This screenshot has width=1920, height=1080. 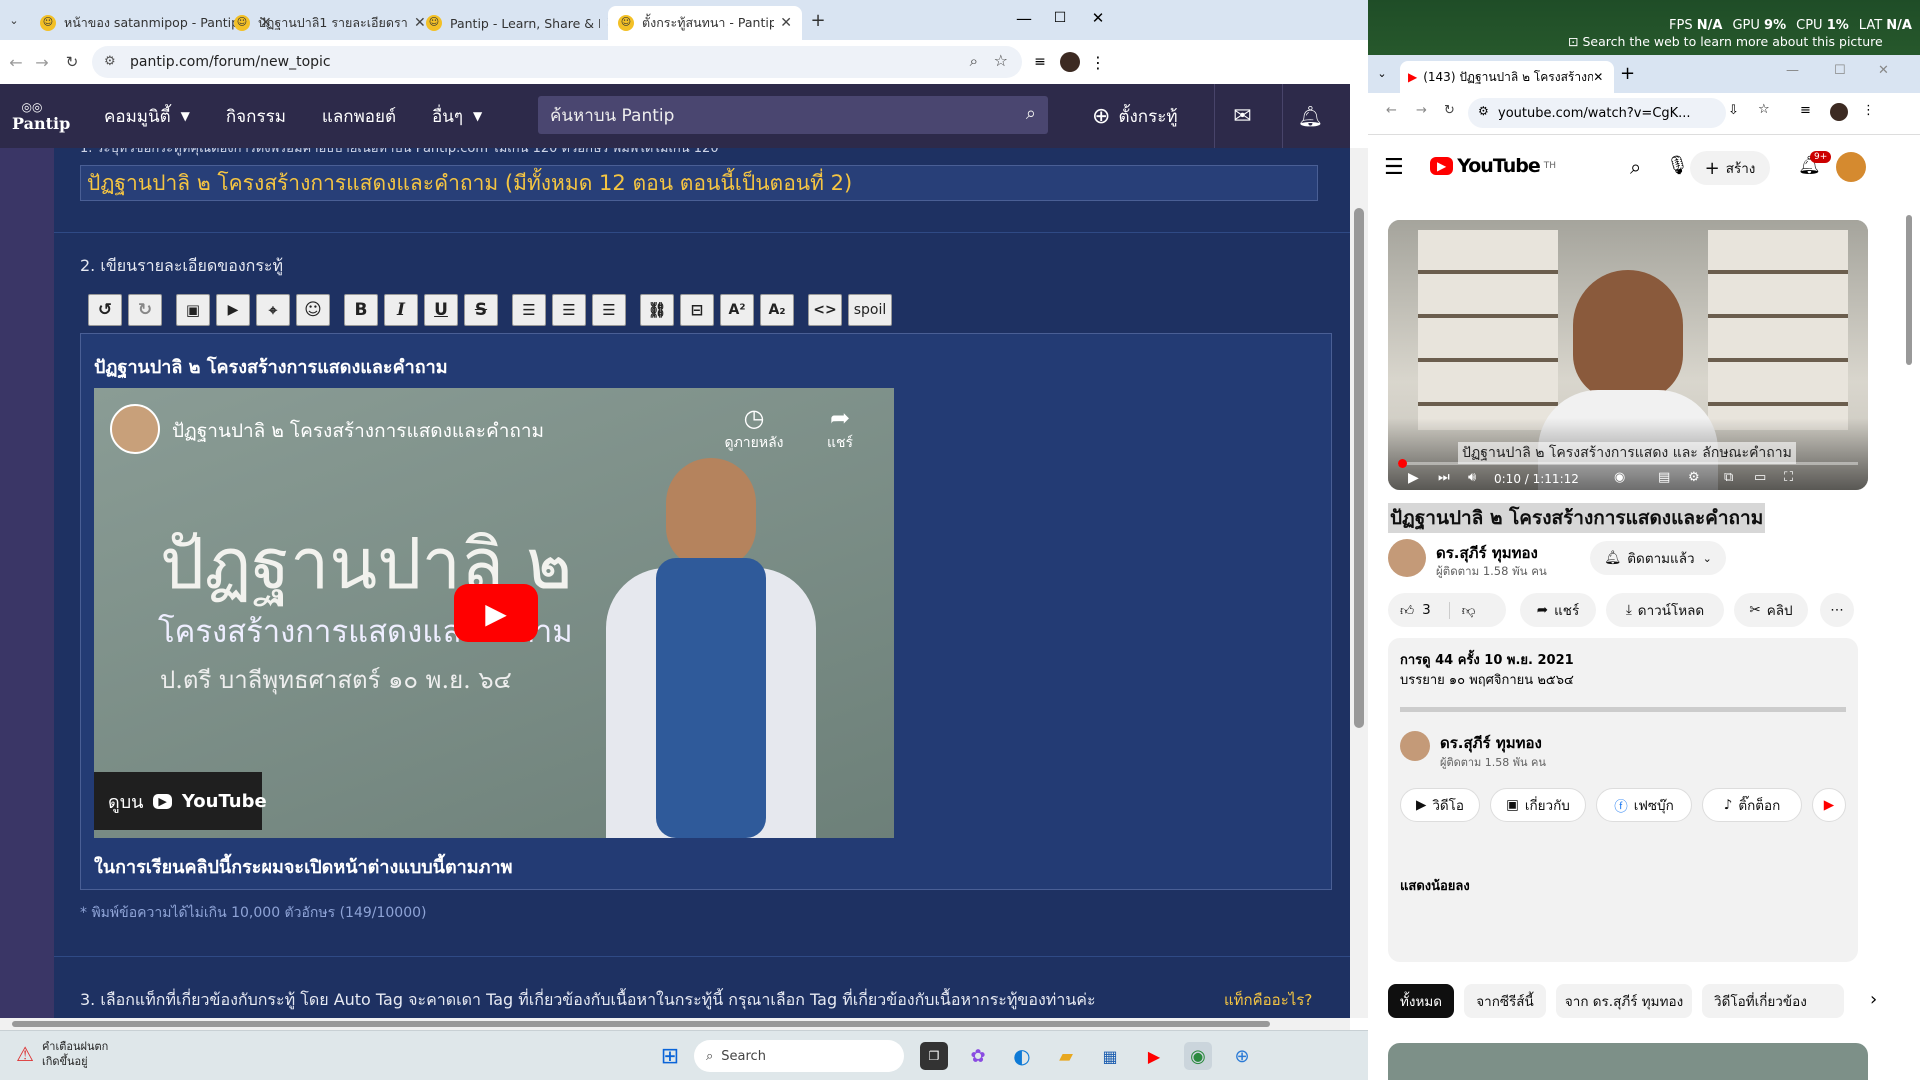 What do you see at coordinates (1624, 1001) in the screenshot?
I see `filter-channel: จาก ดร.สุภีร์ ทุมทอง` at bounding box center [1624, 1001].